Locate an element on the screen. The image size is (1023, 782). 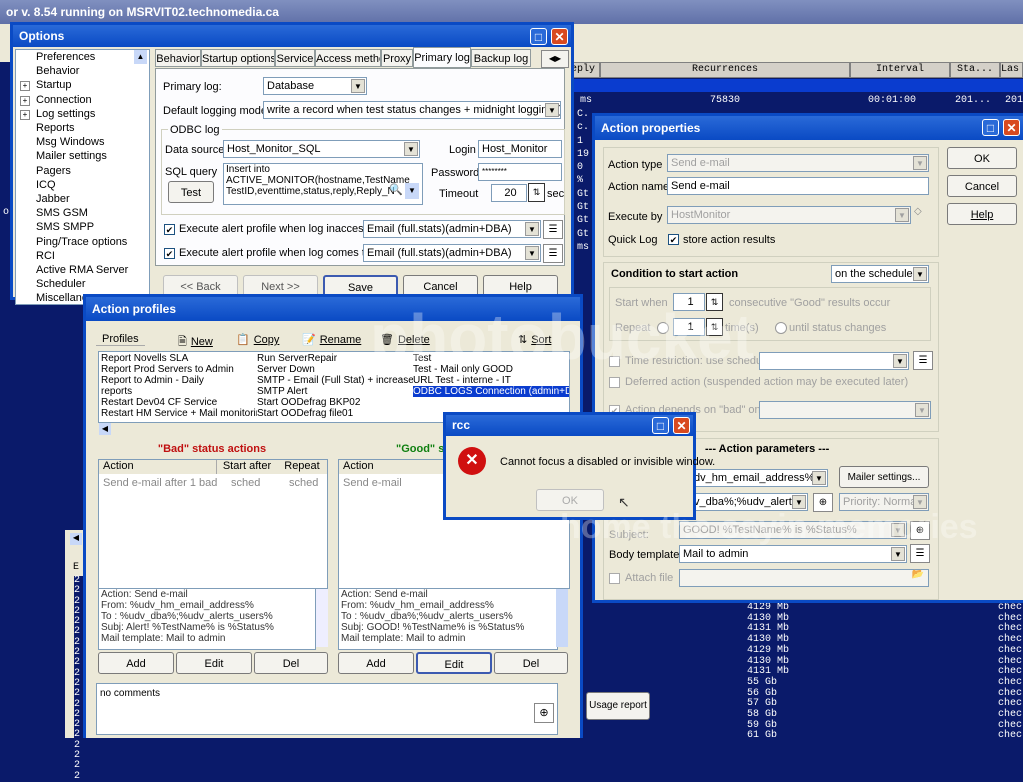
attach-checkbox is located at coordinates (614, 578).